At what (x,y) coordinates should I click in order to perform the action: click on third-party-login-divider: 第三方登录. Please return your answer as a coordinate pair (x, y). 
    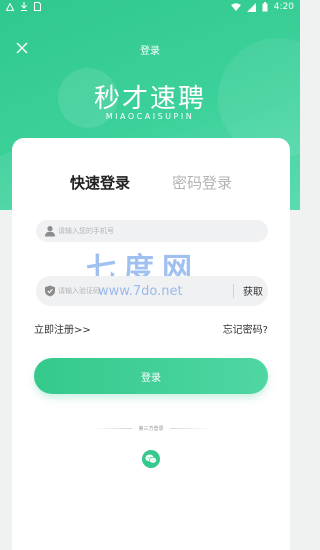
    Looking at the image, I should click on (151, 428).